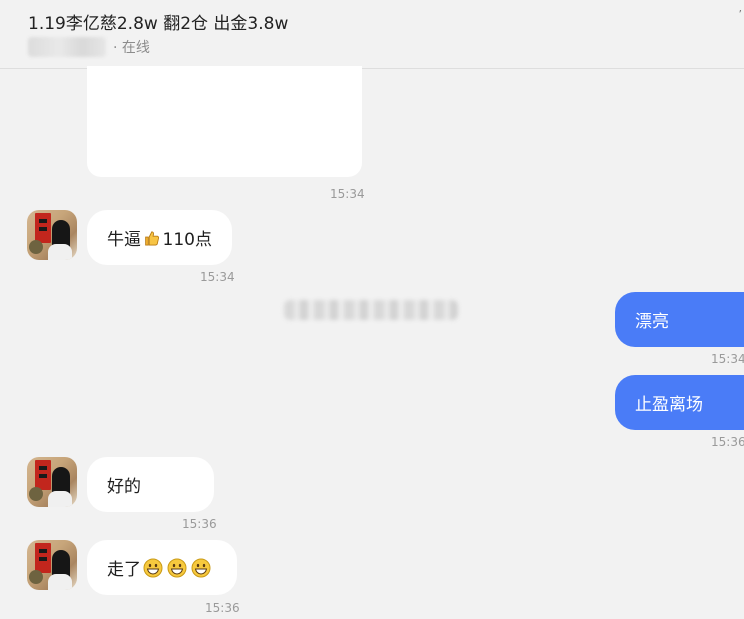  I want to click on message-text: 牛逼, so click(124, 240).